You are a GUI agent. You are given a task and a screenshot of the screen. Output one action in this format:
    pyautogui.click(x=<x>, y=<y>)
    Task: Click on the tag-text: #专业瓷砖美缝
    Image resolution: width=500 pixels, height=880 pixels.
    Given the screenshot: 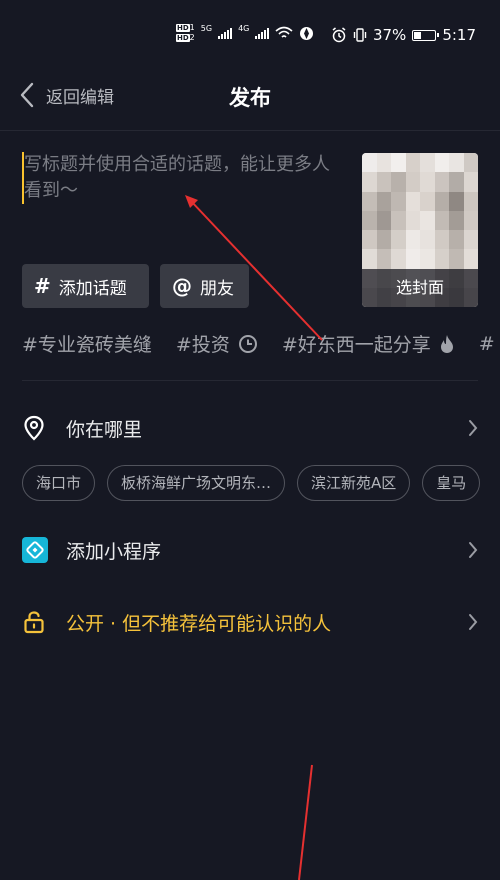 What is the action you would take?
    pyautogui.click(x=87, y=345)
    